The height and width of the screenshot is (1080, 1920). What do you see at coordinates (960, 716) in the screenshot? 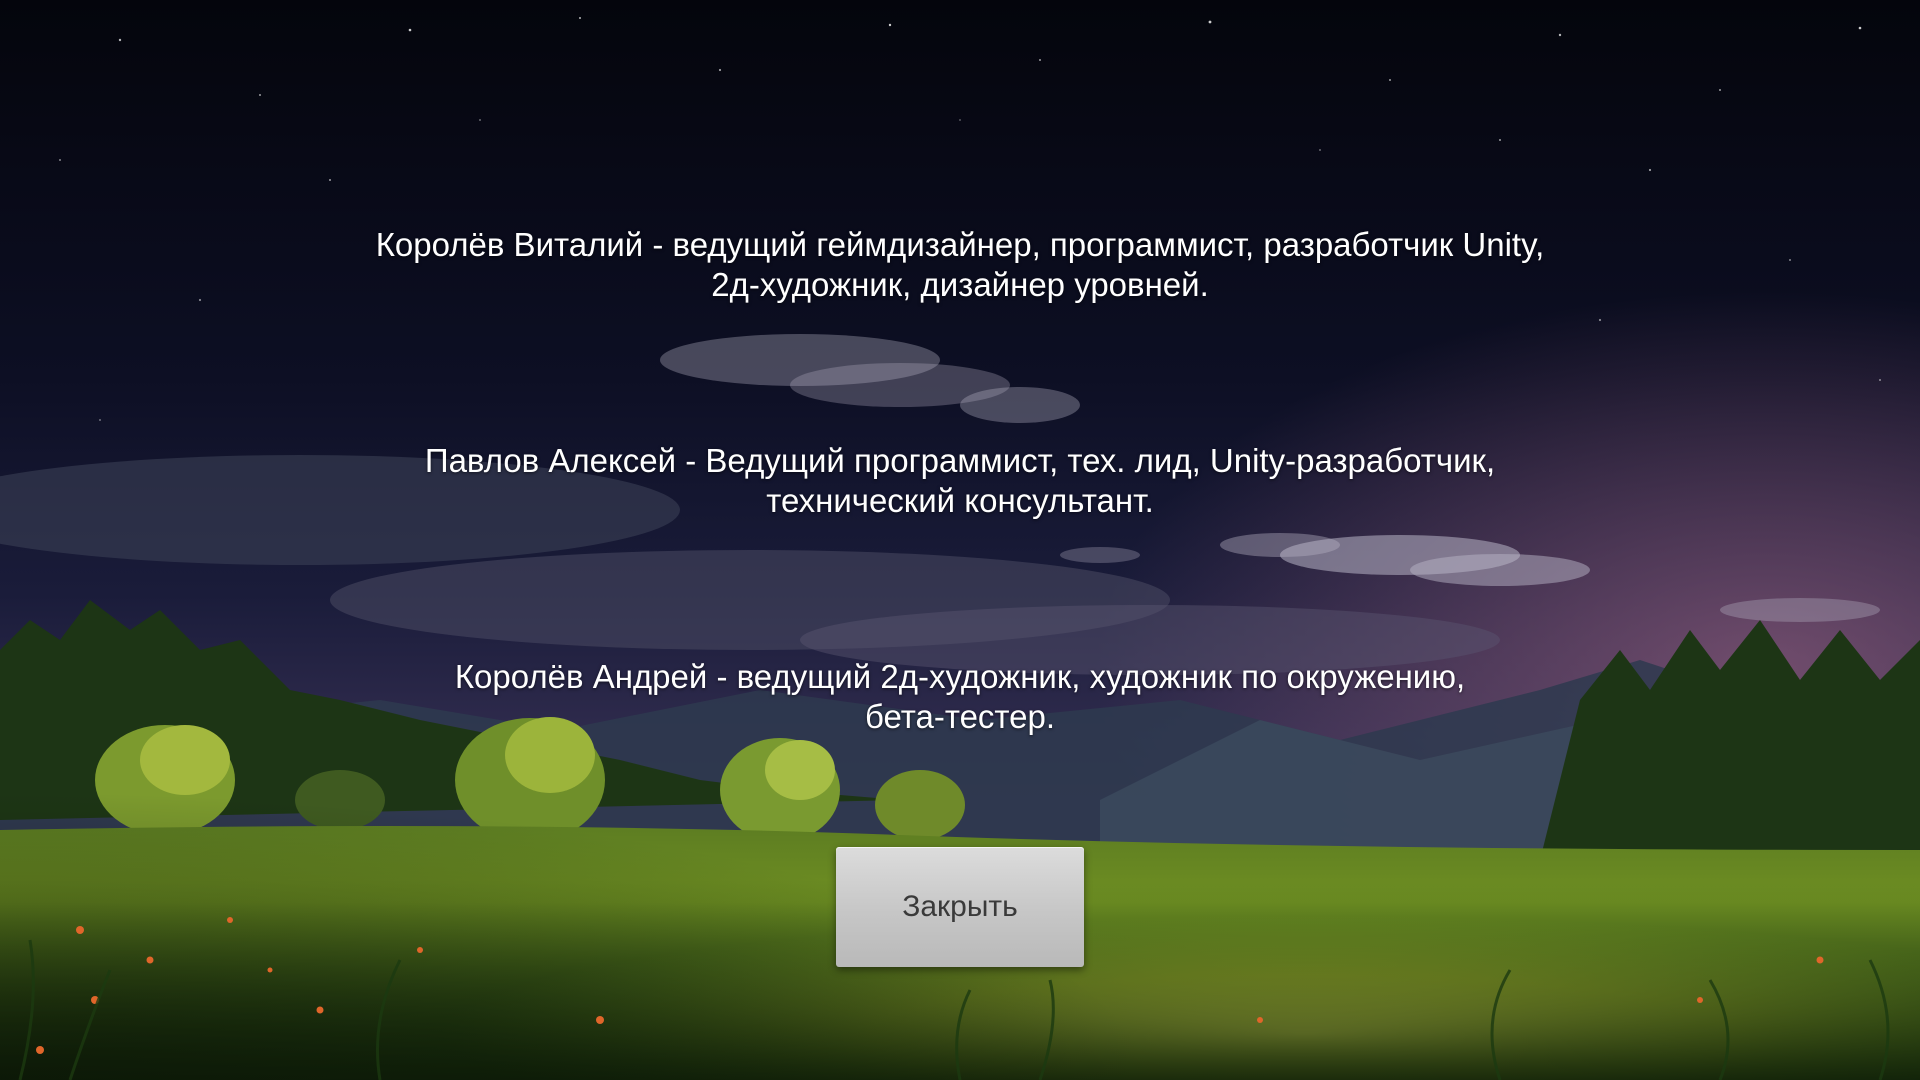
I see `credit-line: бета-тестер.` at bounding box center [960, 716].